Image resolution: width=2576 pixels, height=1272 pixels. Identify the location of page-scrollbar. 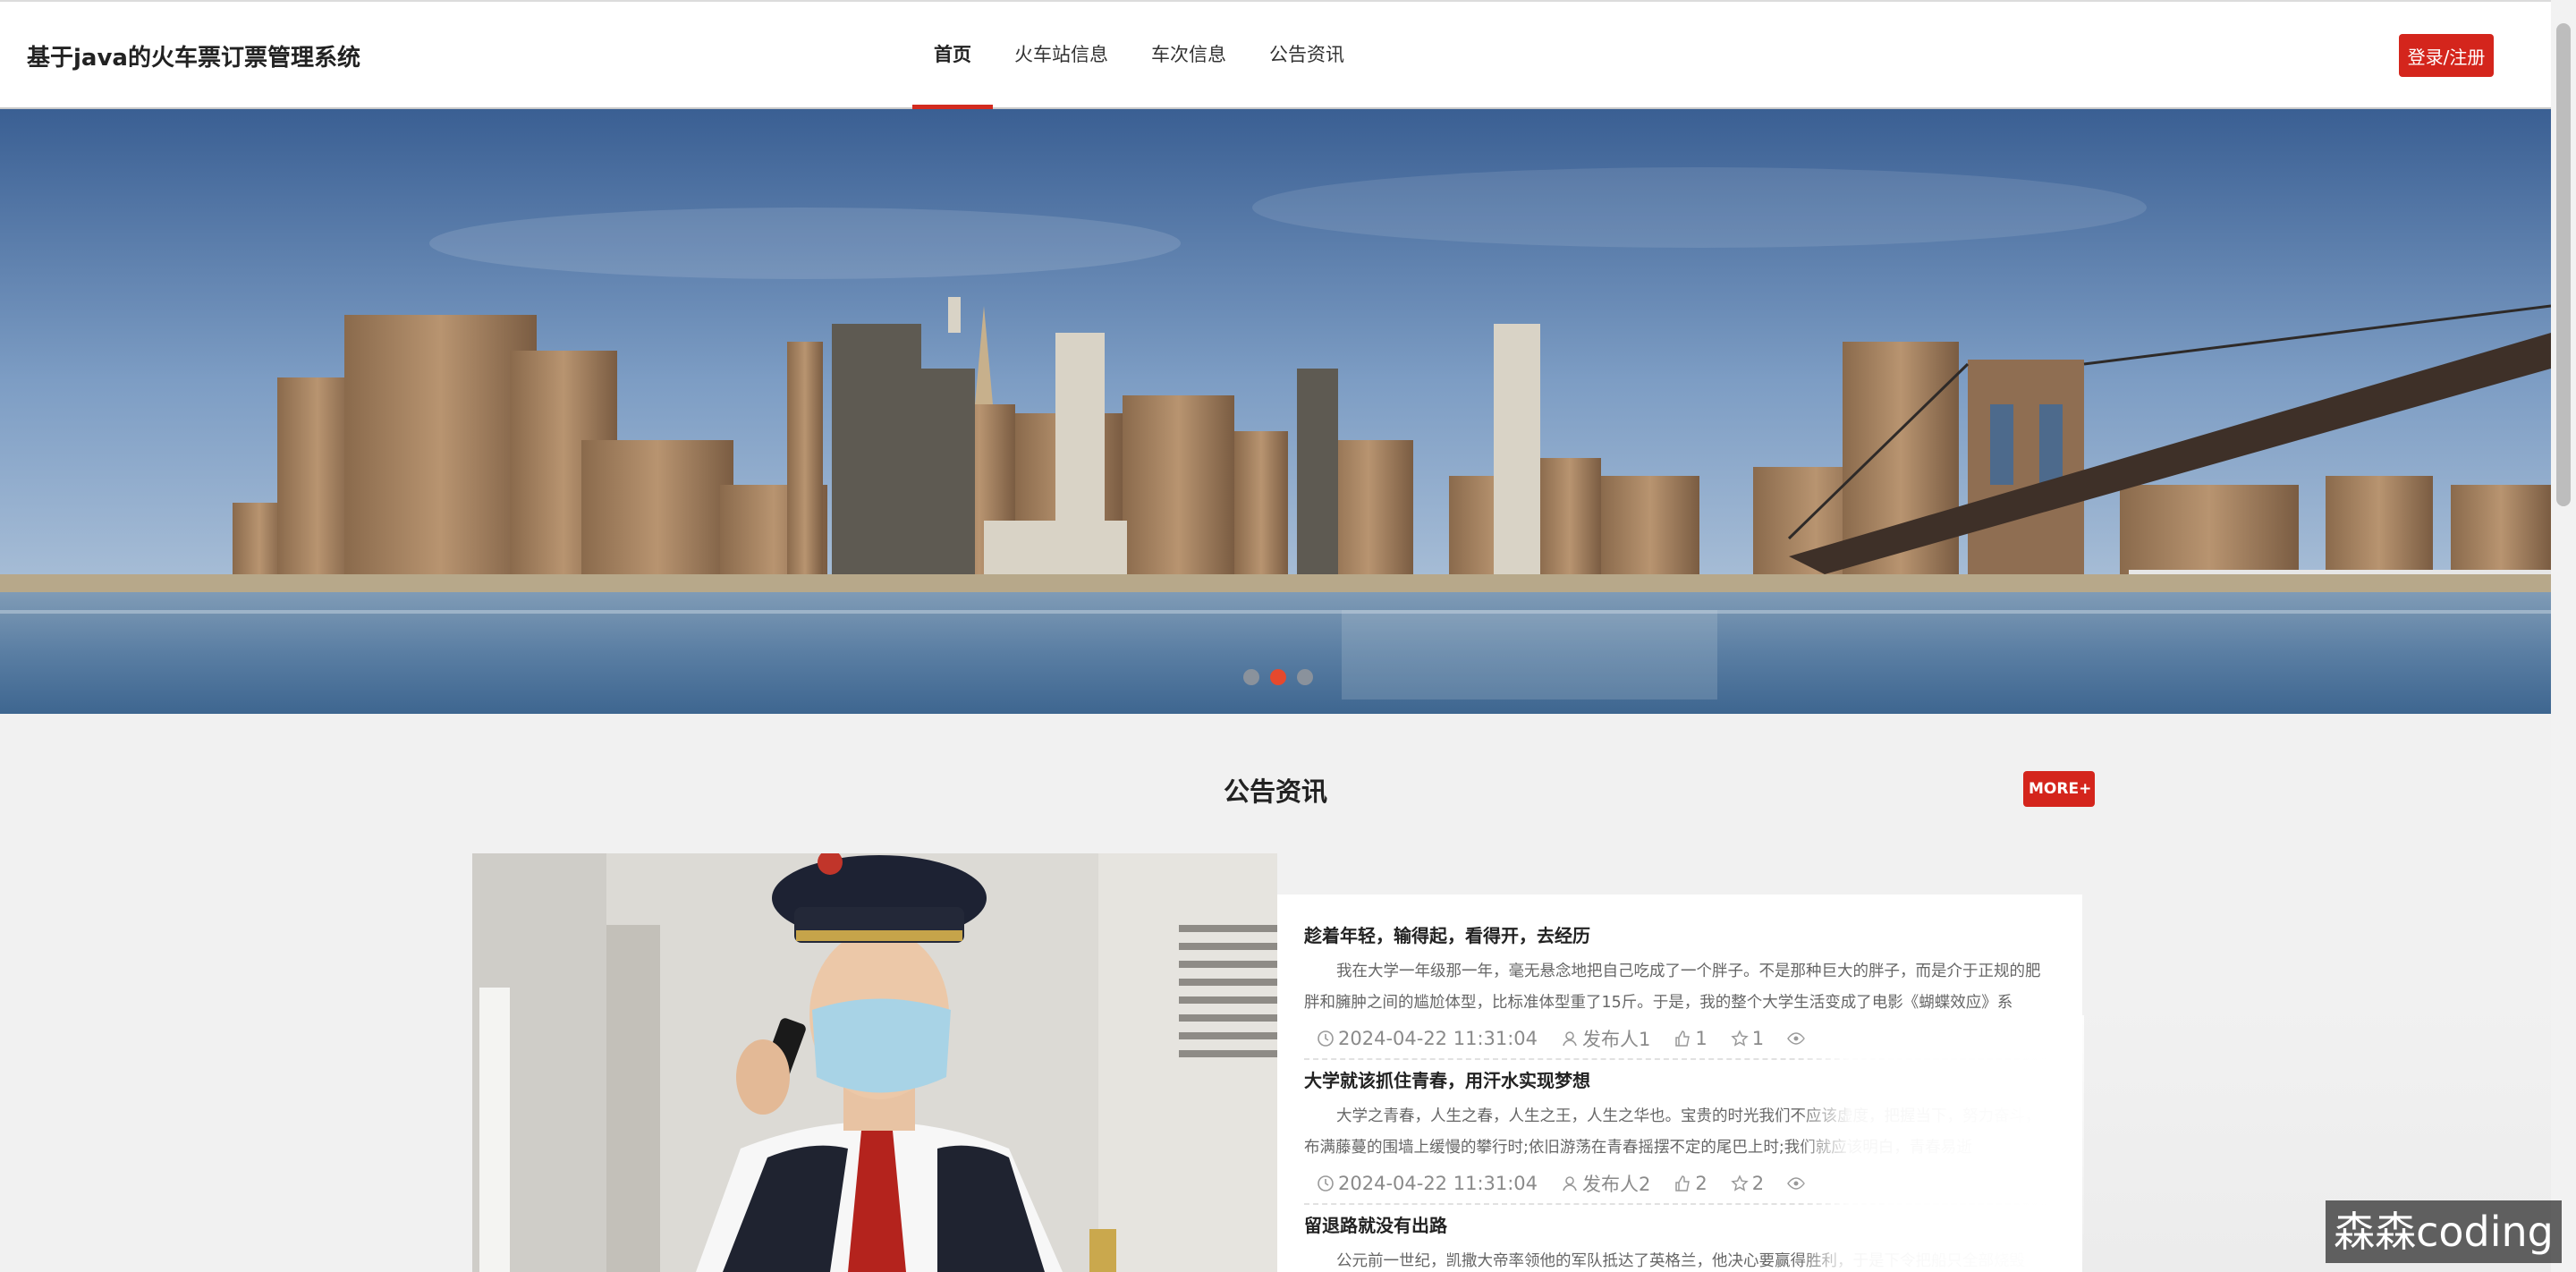
(2563, 636).